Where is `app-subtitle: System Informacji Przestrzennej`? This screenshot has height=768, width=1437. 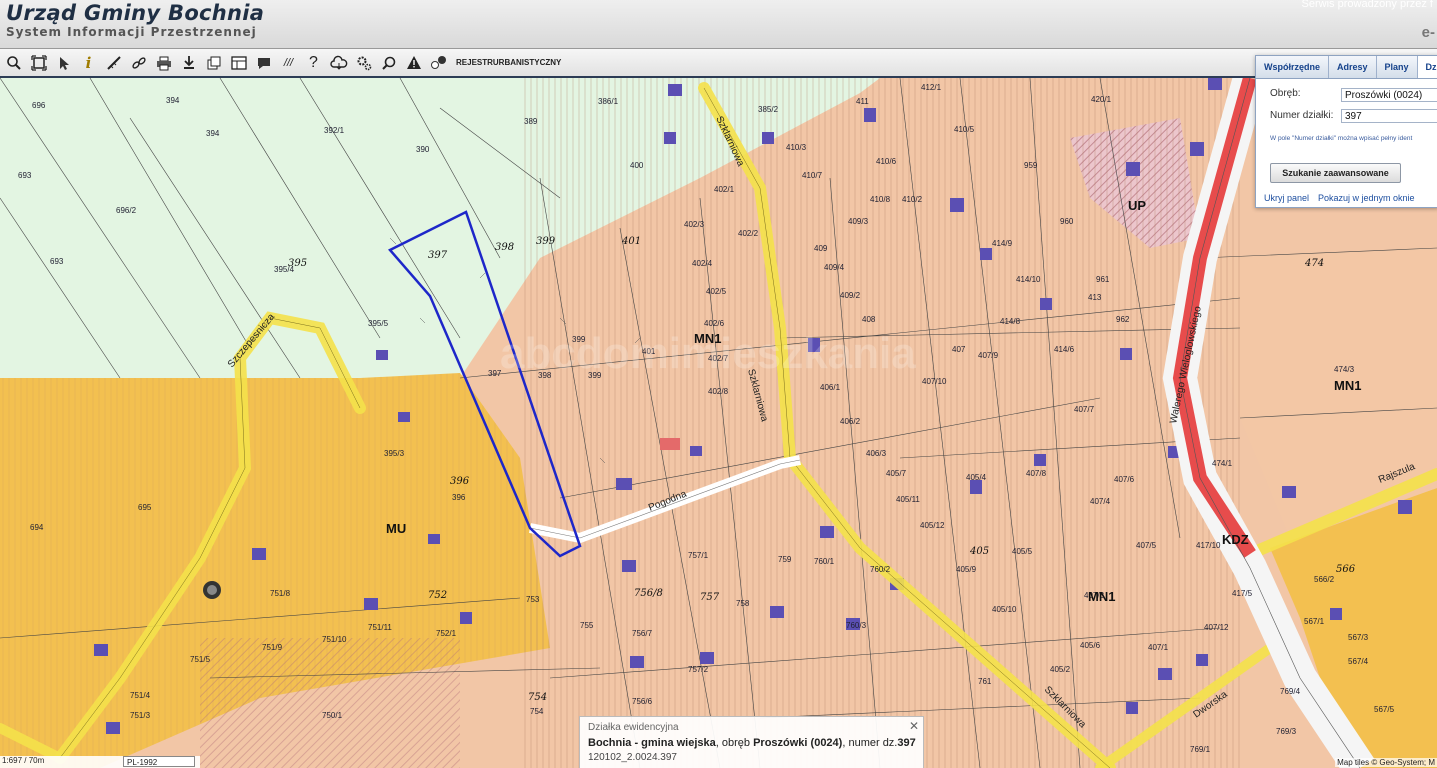 app-subtitle: System Informacji Przestrzennej is located at coordinates (131, 32).